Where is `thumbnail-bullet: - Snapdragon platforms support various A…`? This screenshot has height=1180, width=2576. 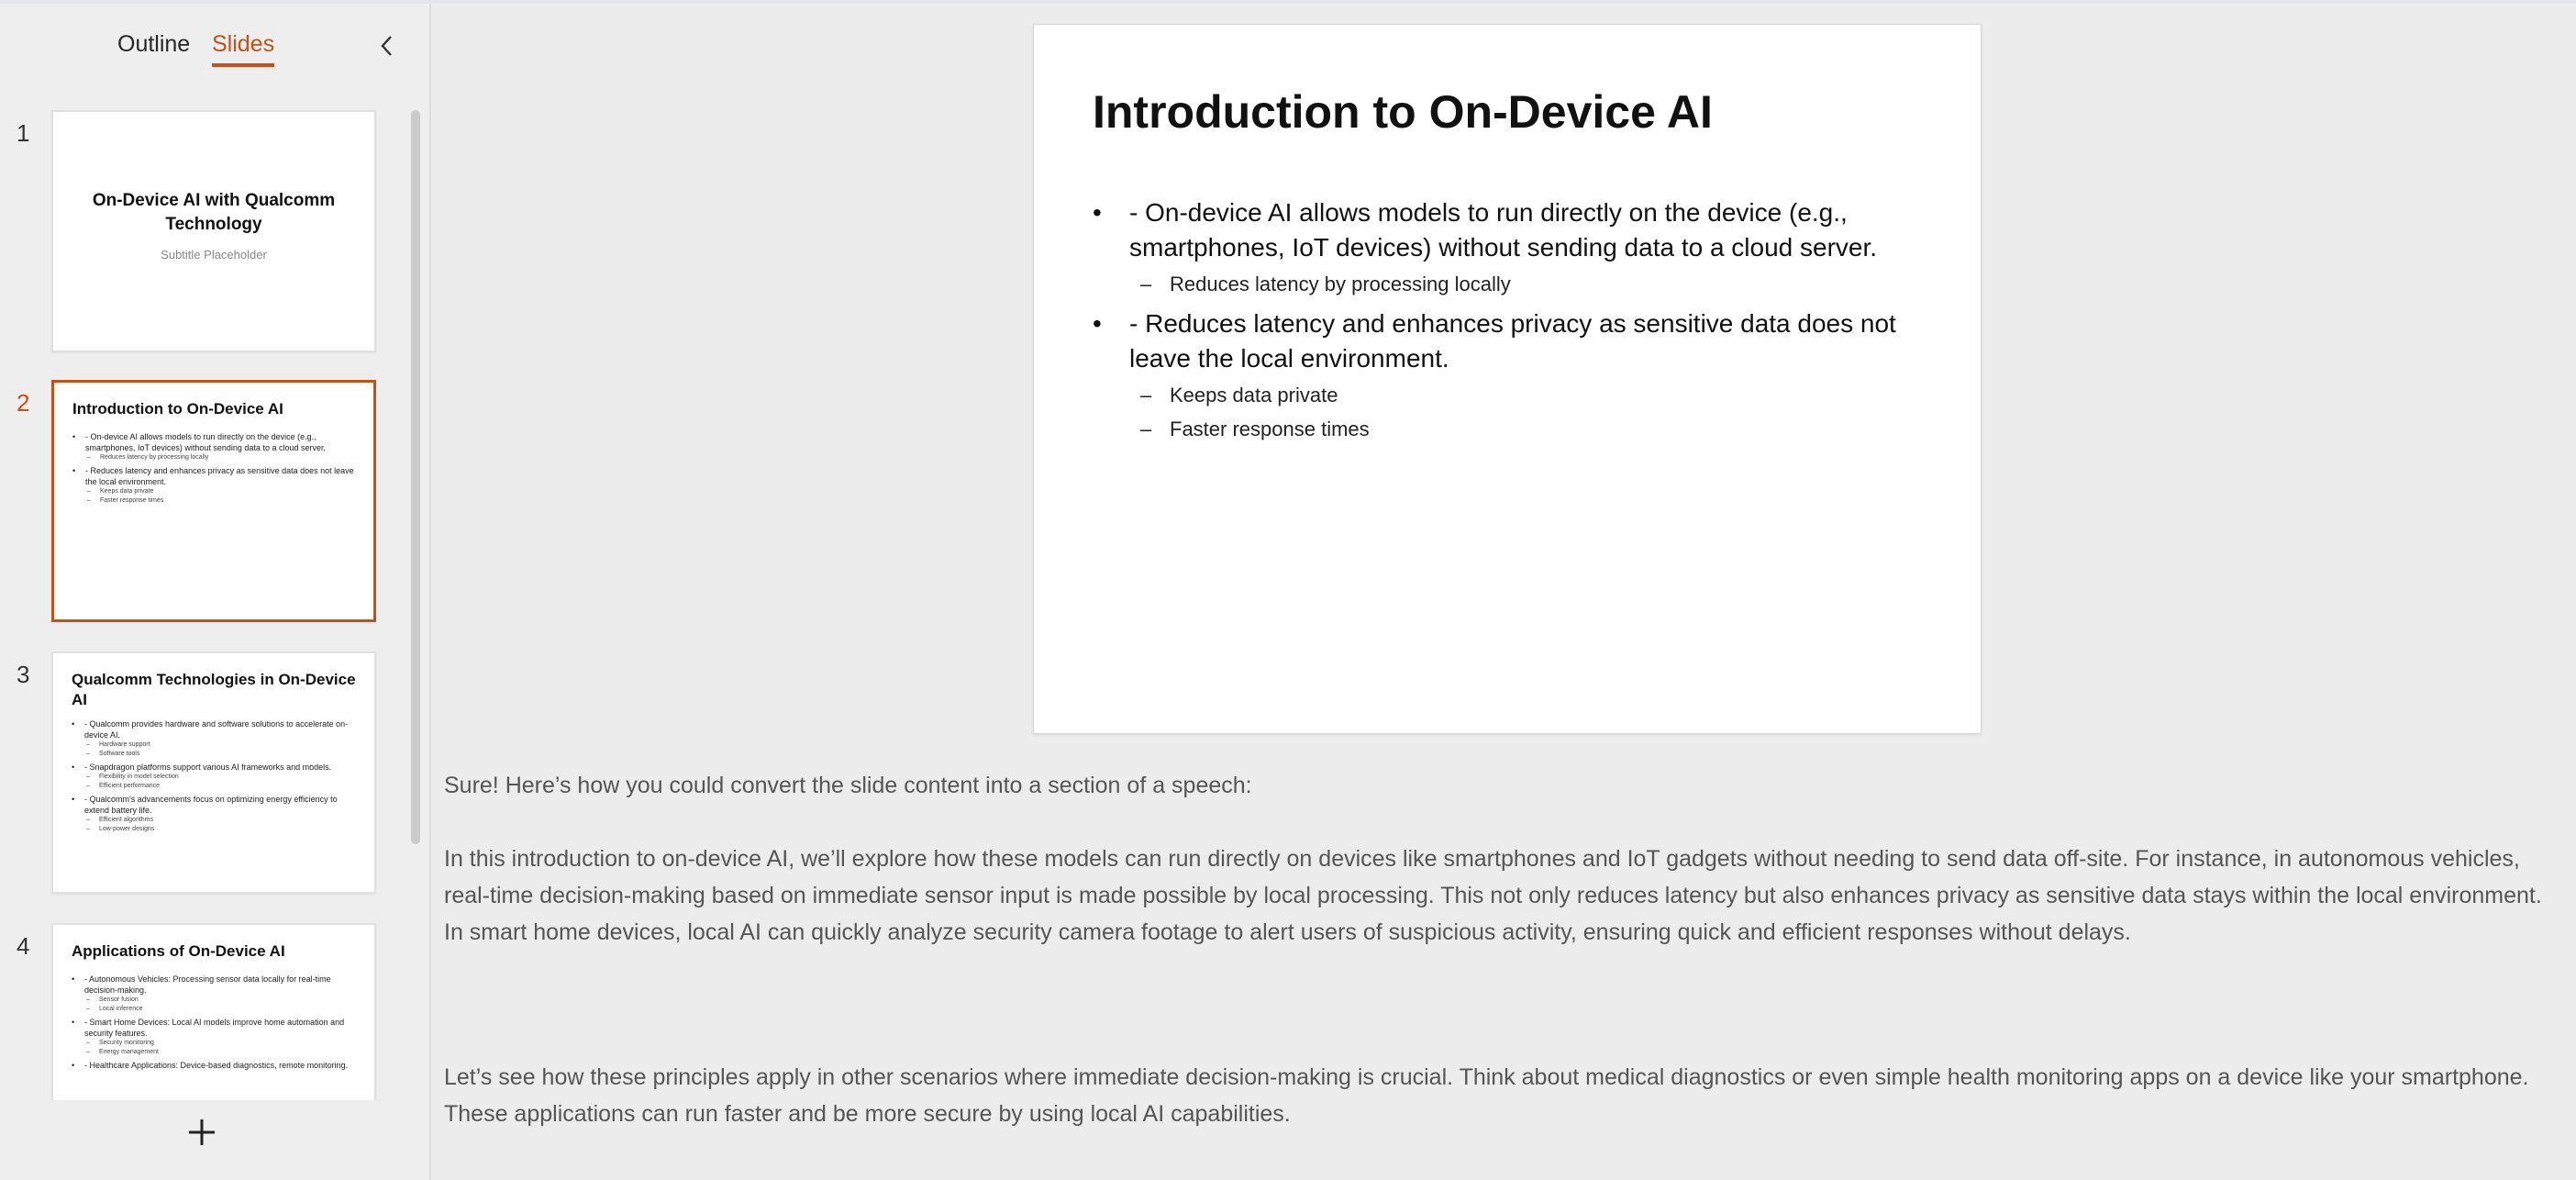
thumbnail-bullet: - Snapdragon platforms support various A… is located at coordinates (214, 768).